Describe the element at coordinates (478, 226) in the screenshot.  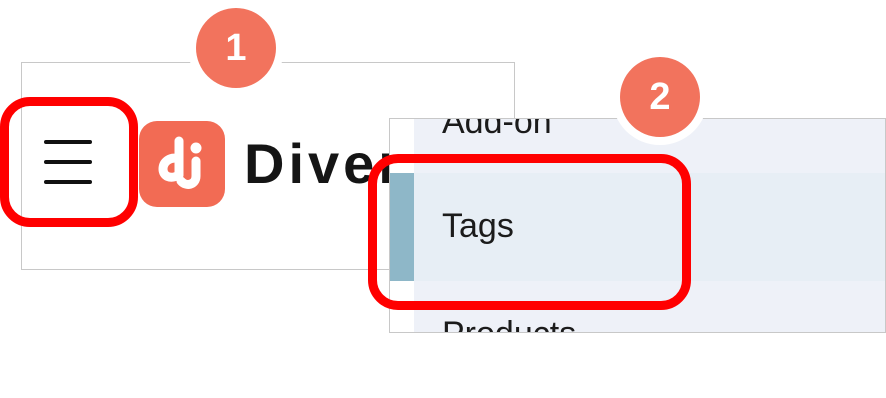
I see `sidebar-item-label: Tags` at that location.